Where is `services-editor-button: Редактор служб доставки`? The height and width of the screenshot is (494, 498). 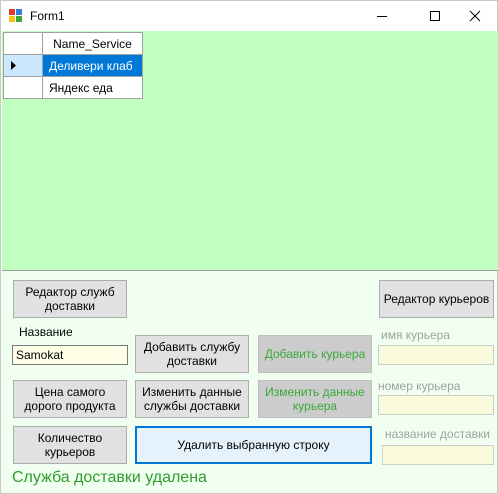 services-editor-button: Редактор служб доставки is located at coordinates (70, 299).